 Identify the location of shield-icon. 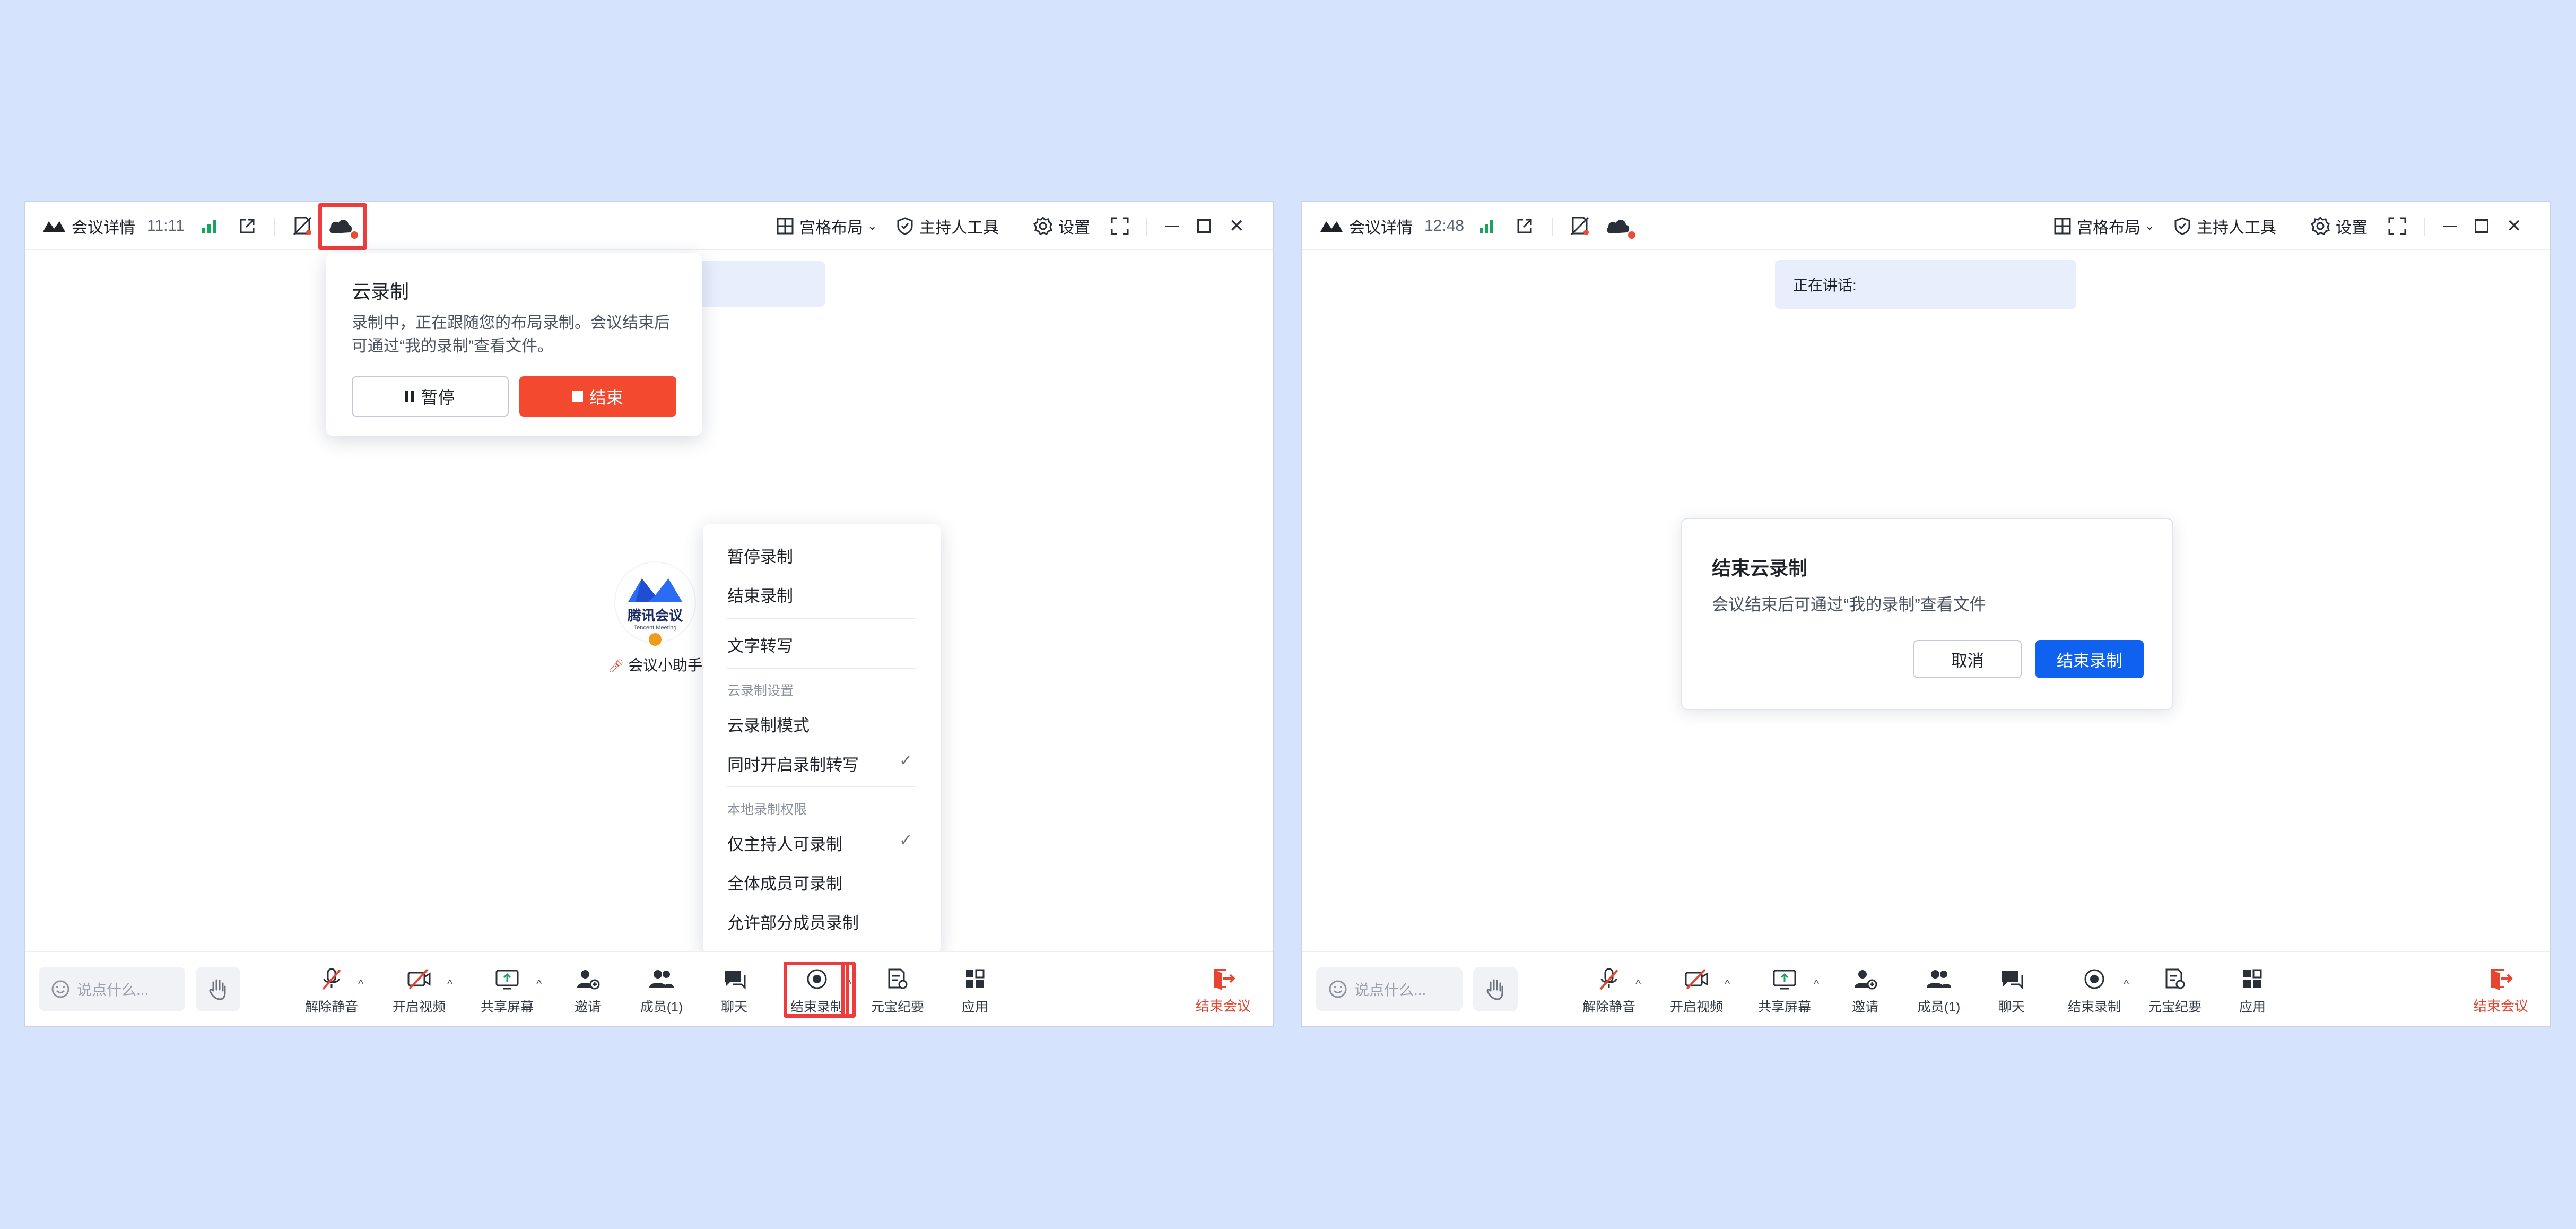
(2182, 226).